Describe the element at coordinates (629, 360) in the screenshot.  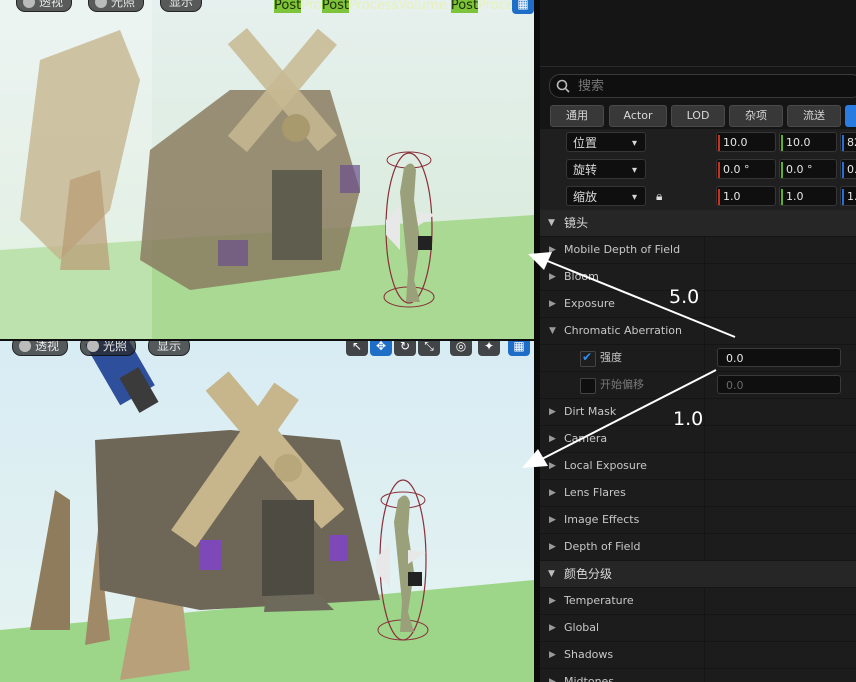
I see `annotation-arrows` at that location.